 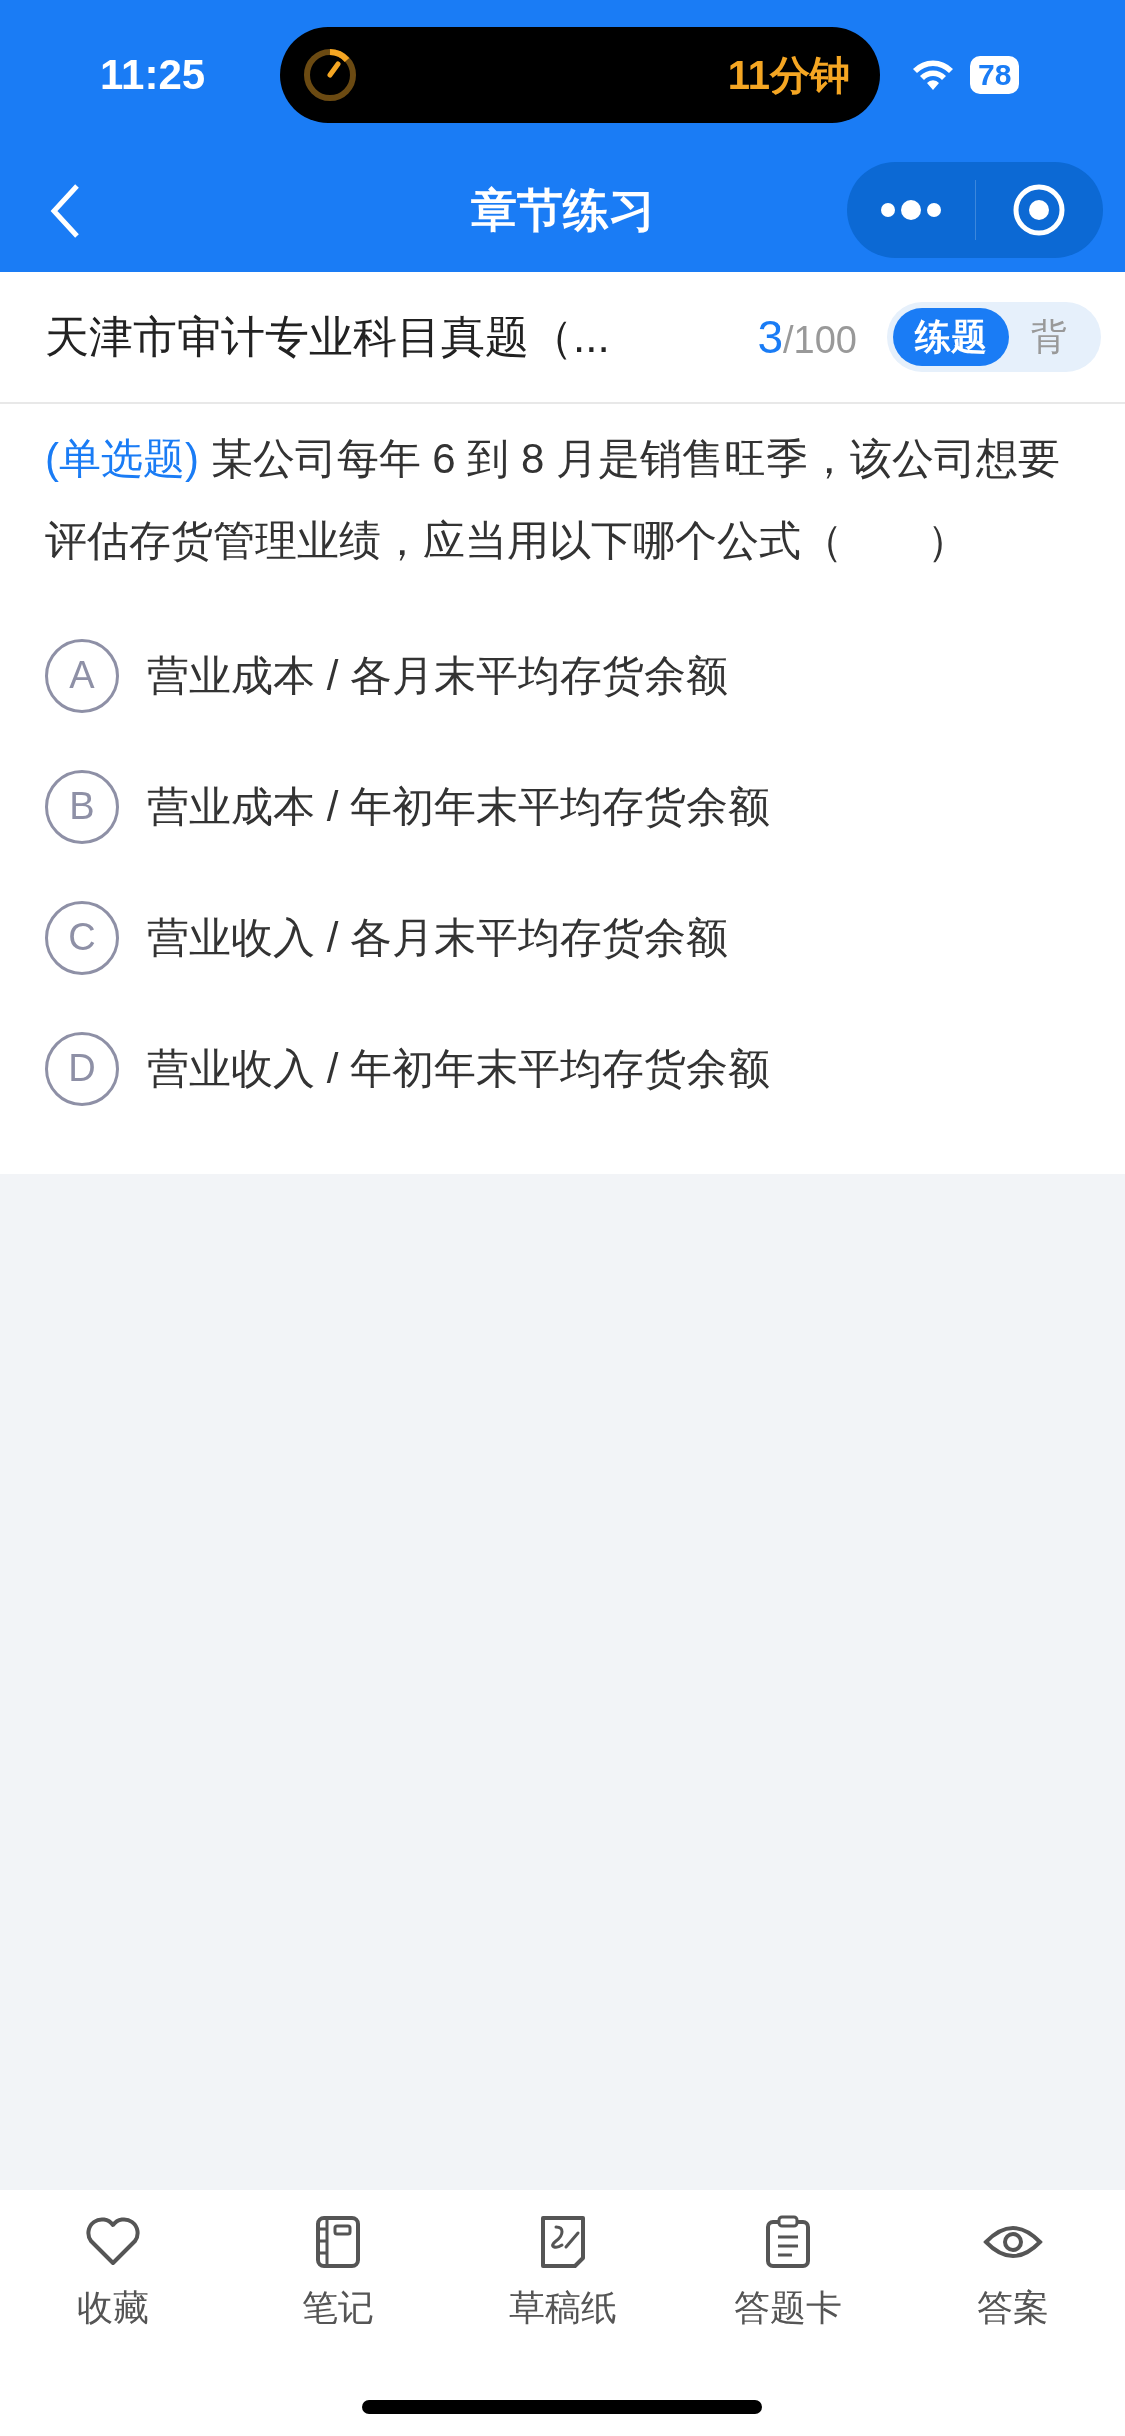 What do you see at coordinates (553, 500) in the screenshot?
I see `question-text: (单选题) 某公司每年 6 到 8 月是销售旺季，该公司想要评估存货管理业绩，应当用以下哪个公式（ ）` at bounding box center [553, 500].